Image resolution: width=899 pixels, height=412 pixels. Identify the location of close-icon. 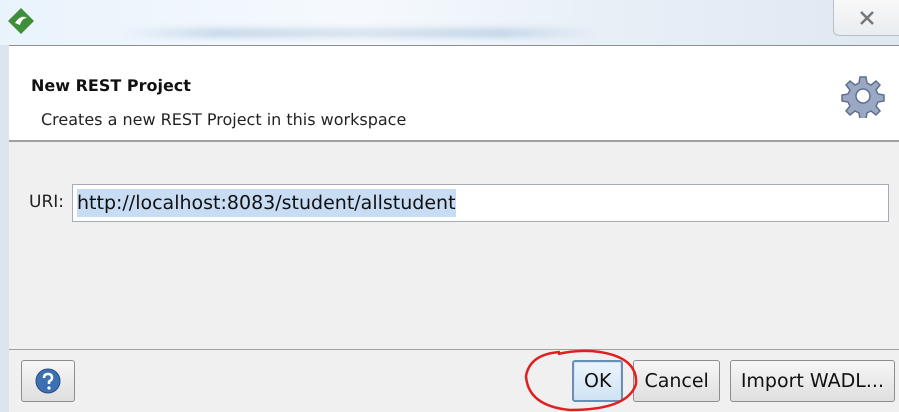
(867, 18).